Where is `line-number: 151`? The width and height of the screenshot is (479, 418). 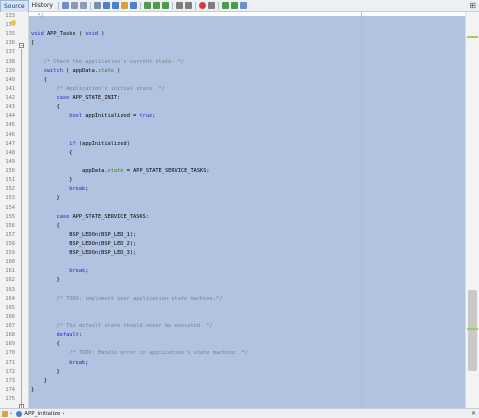 line-number: 151 is located at coordinates (10, 180).